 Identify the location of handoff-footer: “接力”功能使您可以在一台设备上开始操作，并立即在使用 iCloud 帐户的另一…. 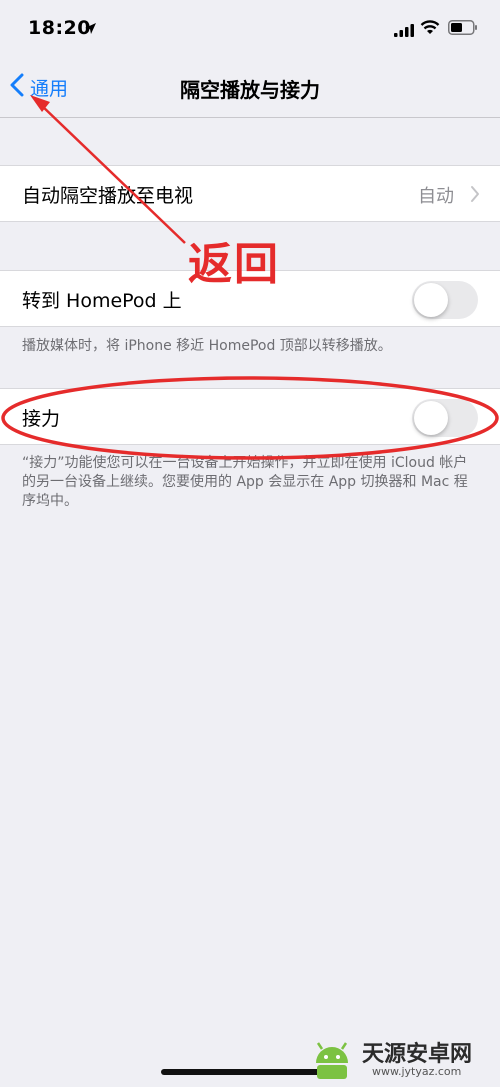
(245, 482).